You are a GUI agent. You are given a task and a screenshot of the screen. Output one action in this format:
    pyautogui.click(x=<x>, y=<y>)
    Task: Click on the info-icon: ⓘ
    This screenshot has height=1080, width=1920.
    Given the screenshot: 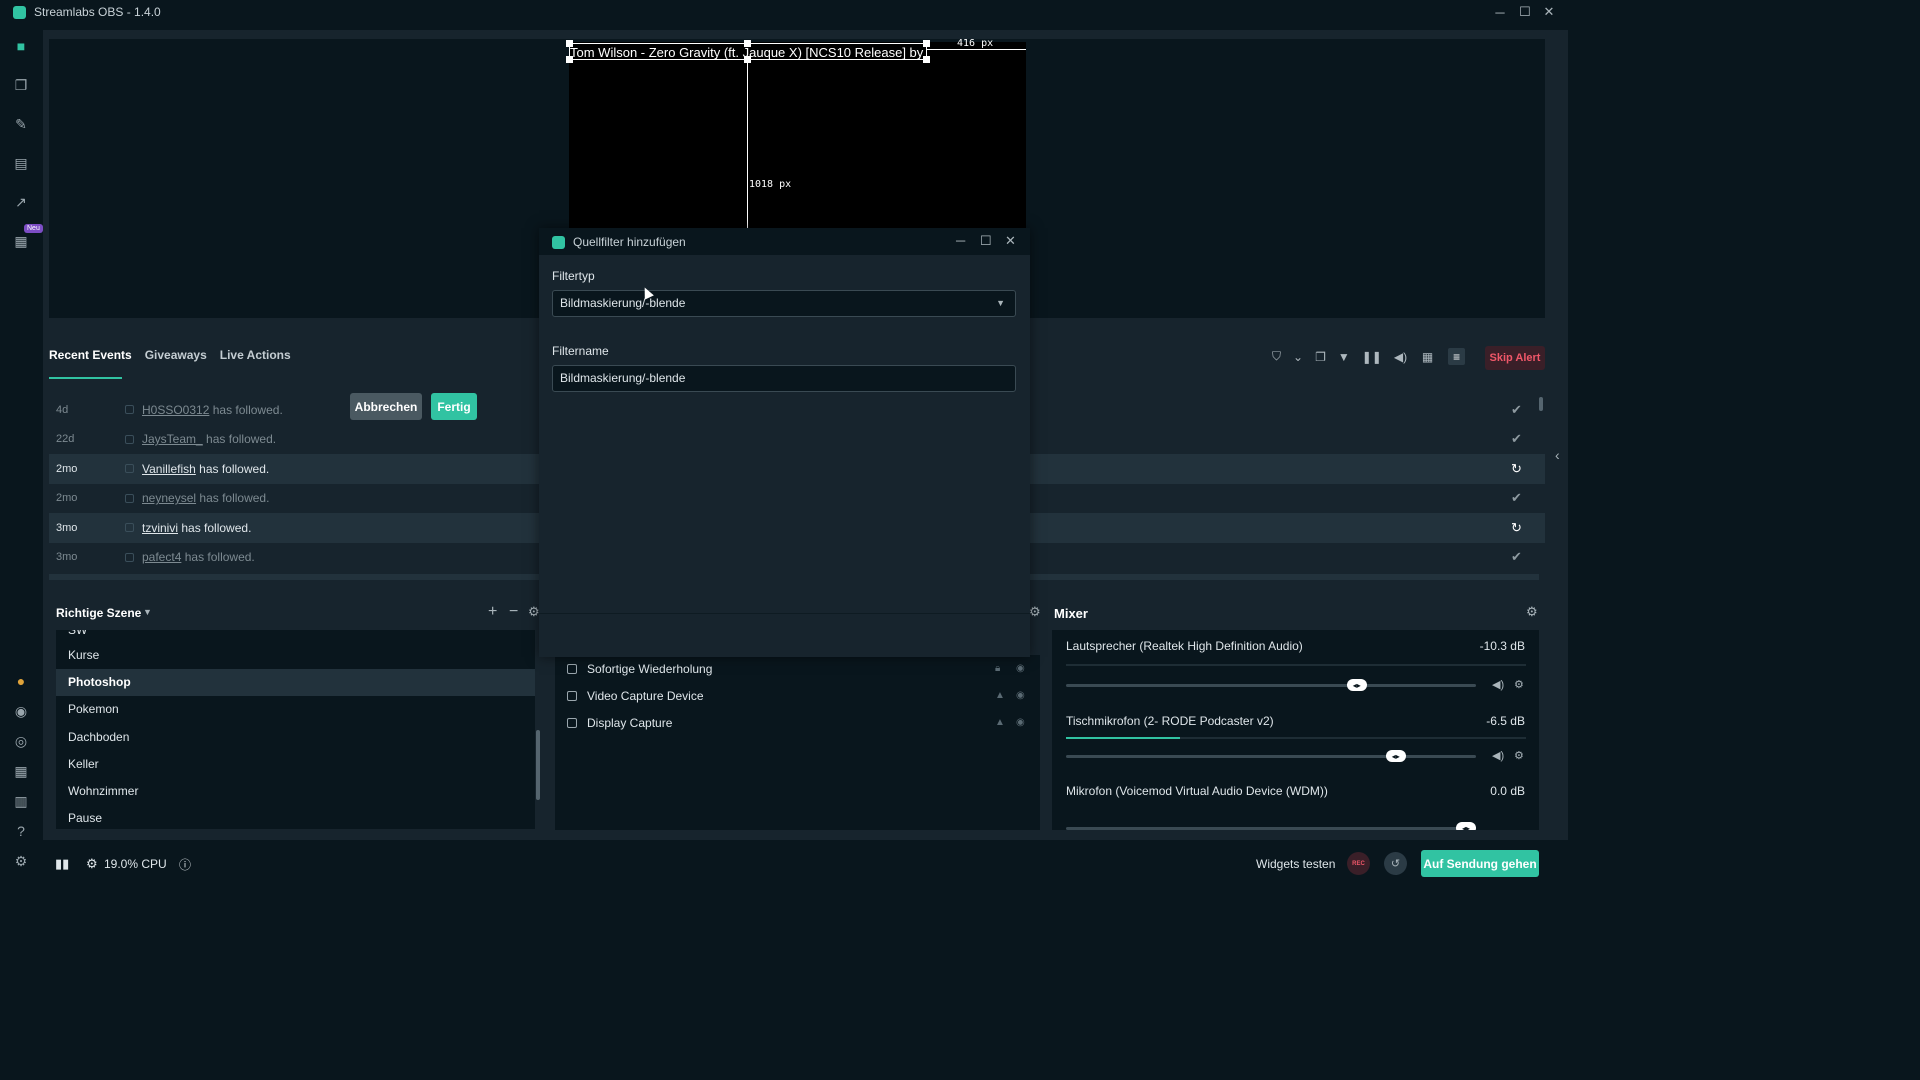 What is the action you would take?
    pyautogui.click(x=185, y=864)
    